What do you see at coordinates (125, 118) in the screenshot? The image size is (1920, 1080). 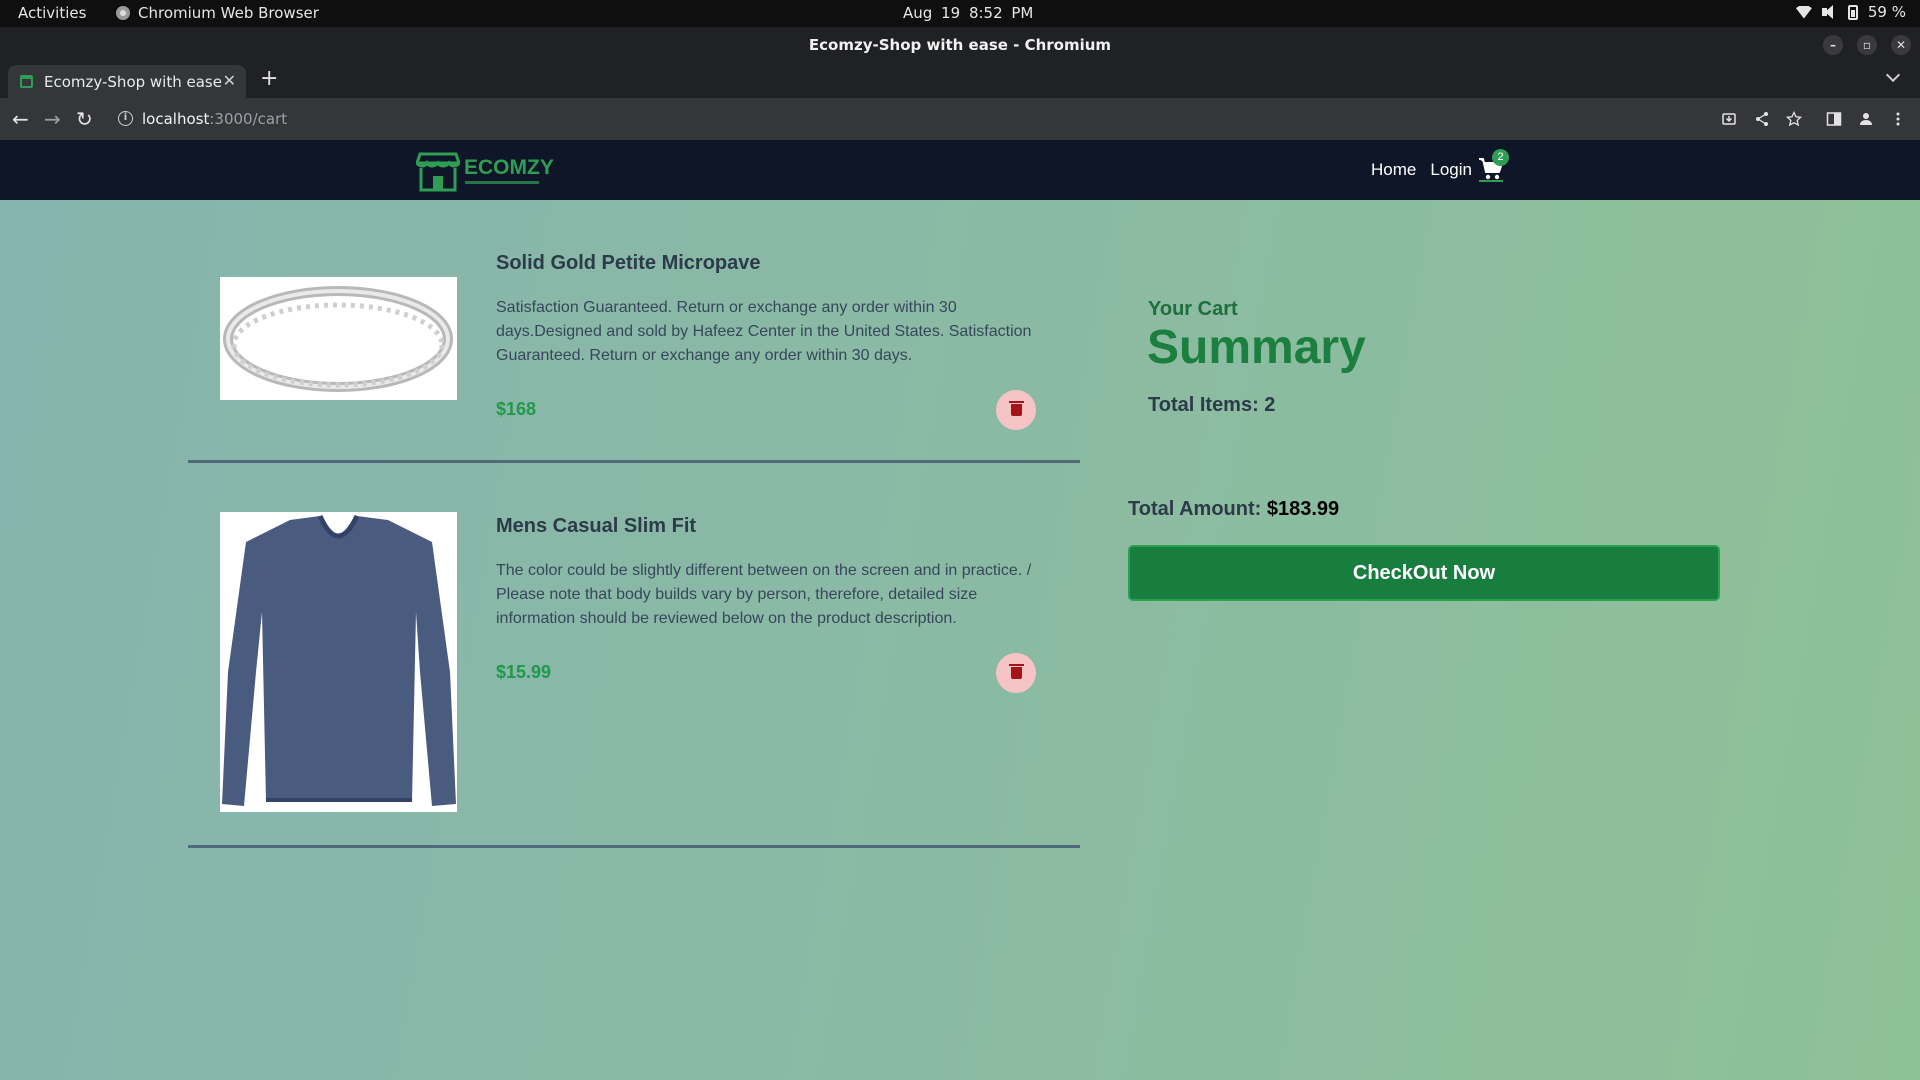 I see `site-info-icon: i` at bounding box center [125, 118].